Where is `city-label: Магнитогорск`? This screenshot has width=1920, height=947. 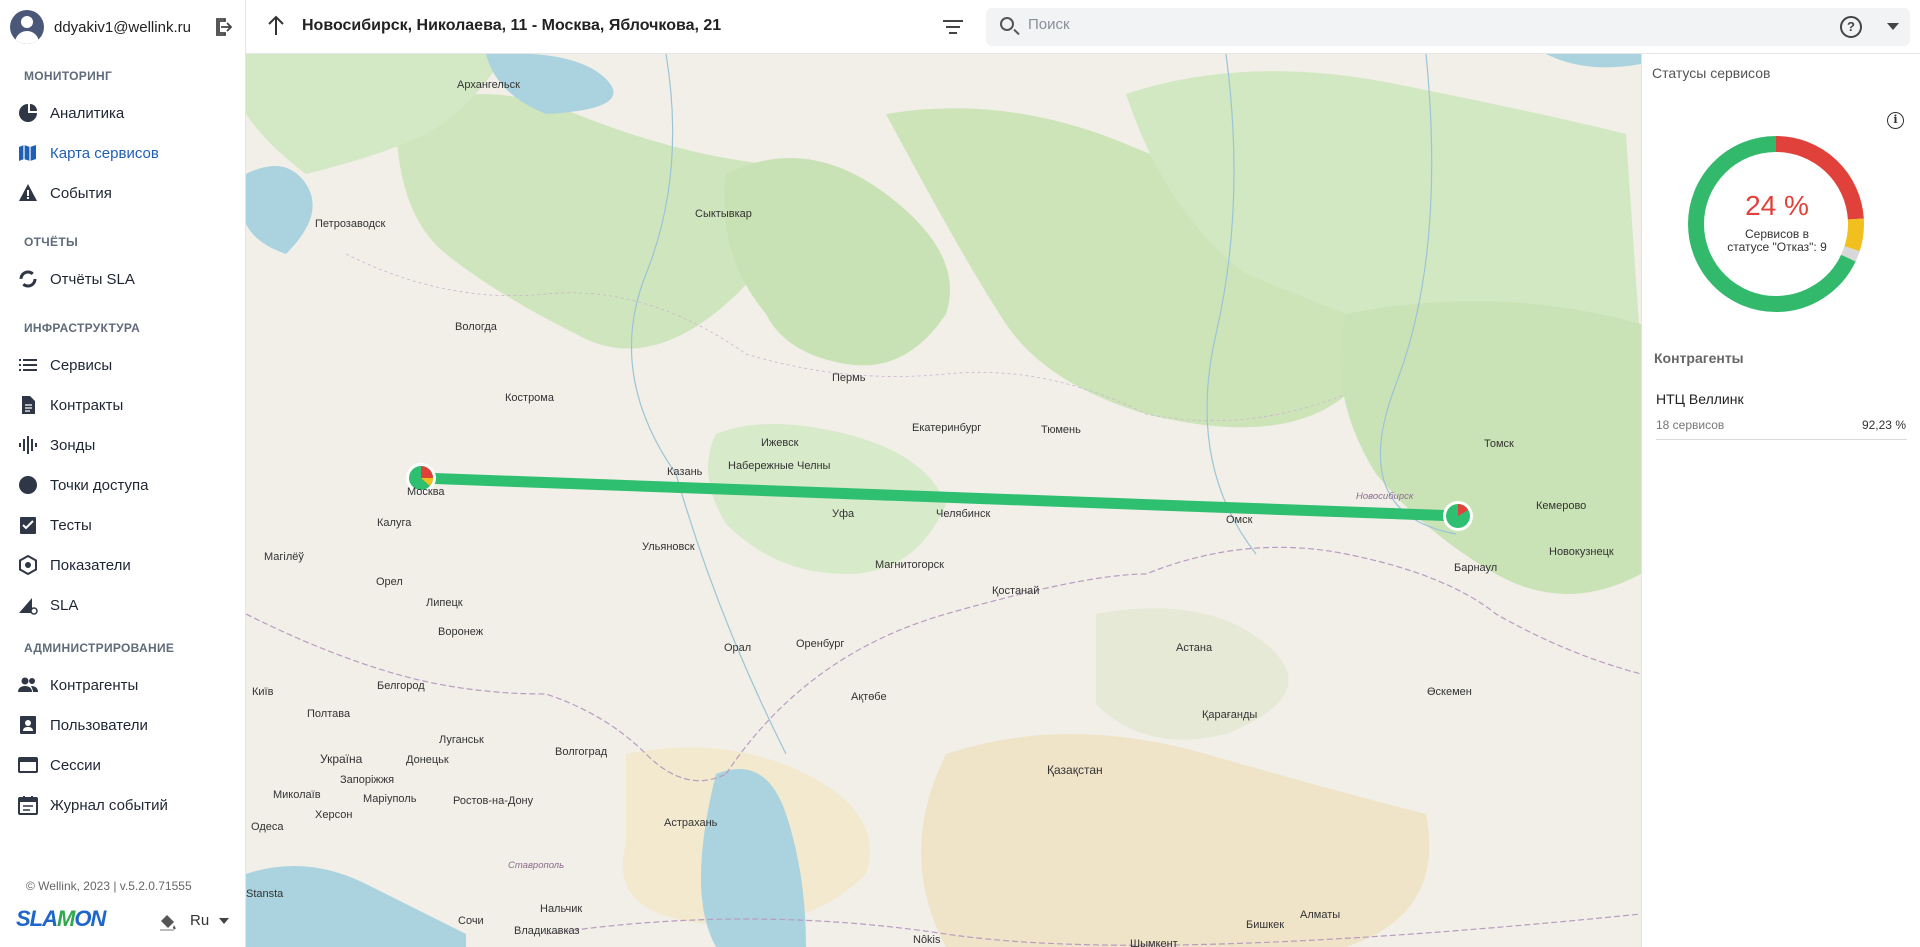
city-label: Магнитогорск is located at coordinates (909, 565).